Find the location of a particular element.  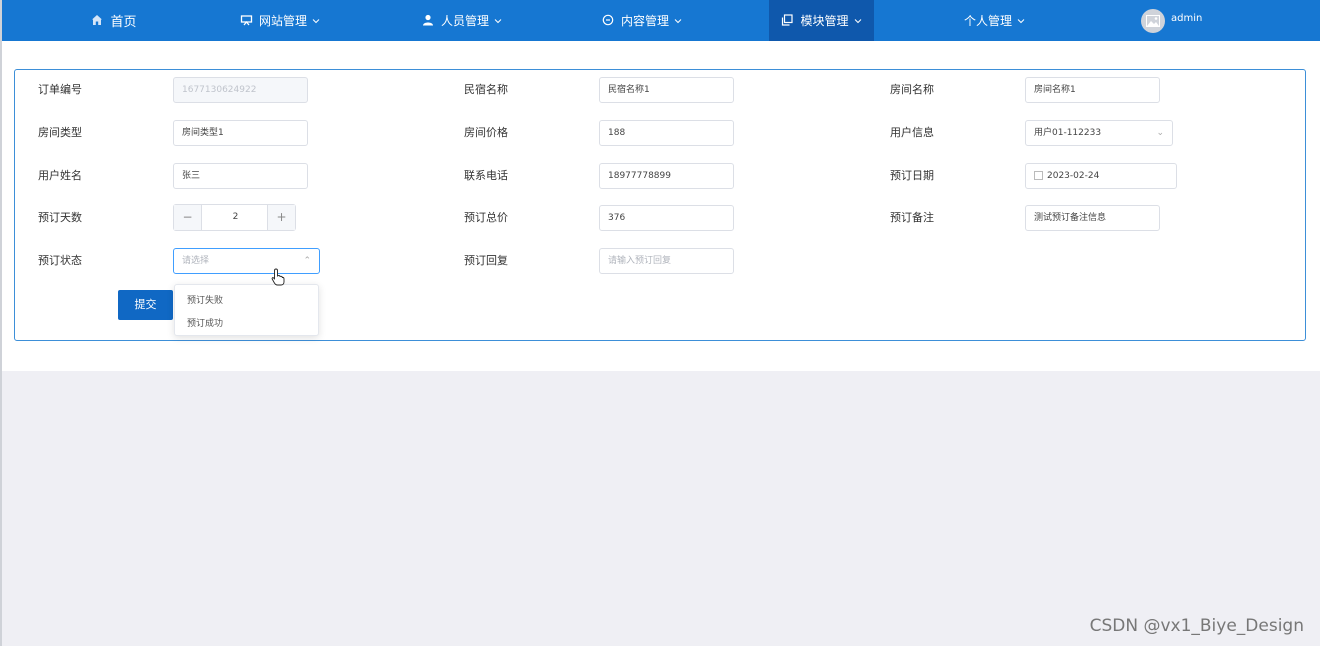

room-name-label: 房间名称 is located at coordinates (912, 89).